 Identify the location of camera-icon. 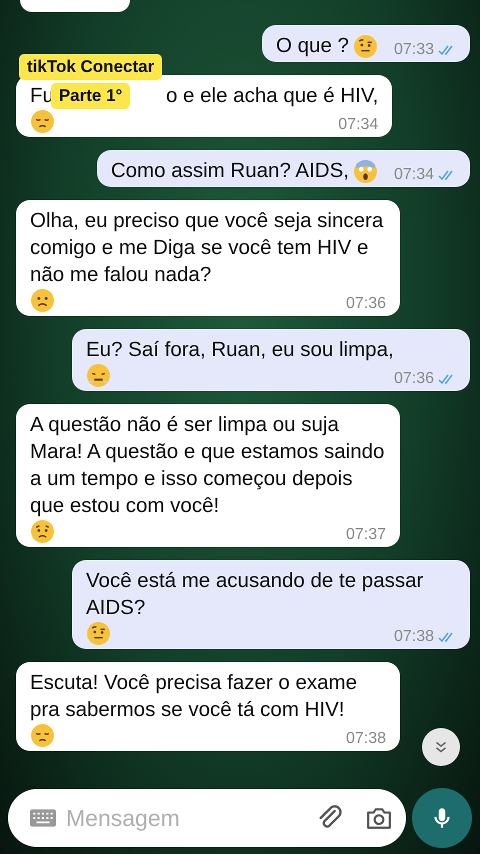
(379, 818).